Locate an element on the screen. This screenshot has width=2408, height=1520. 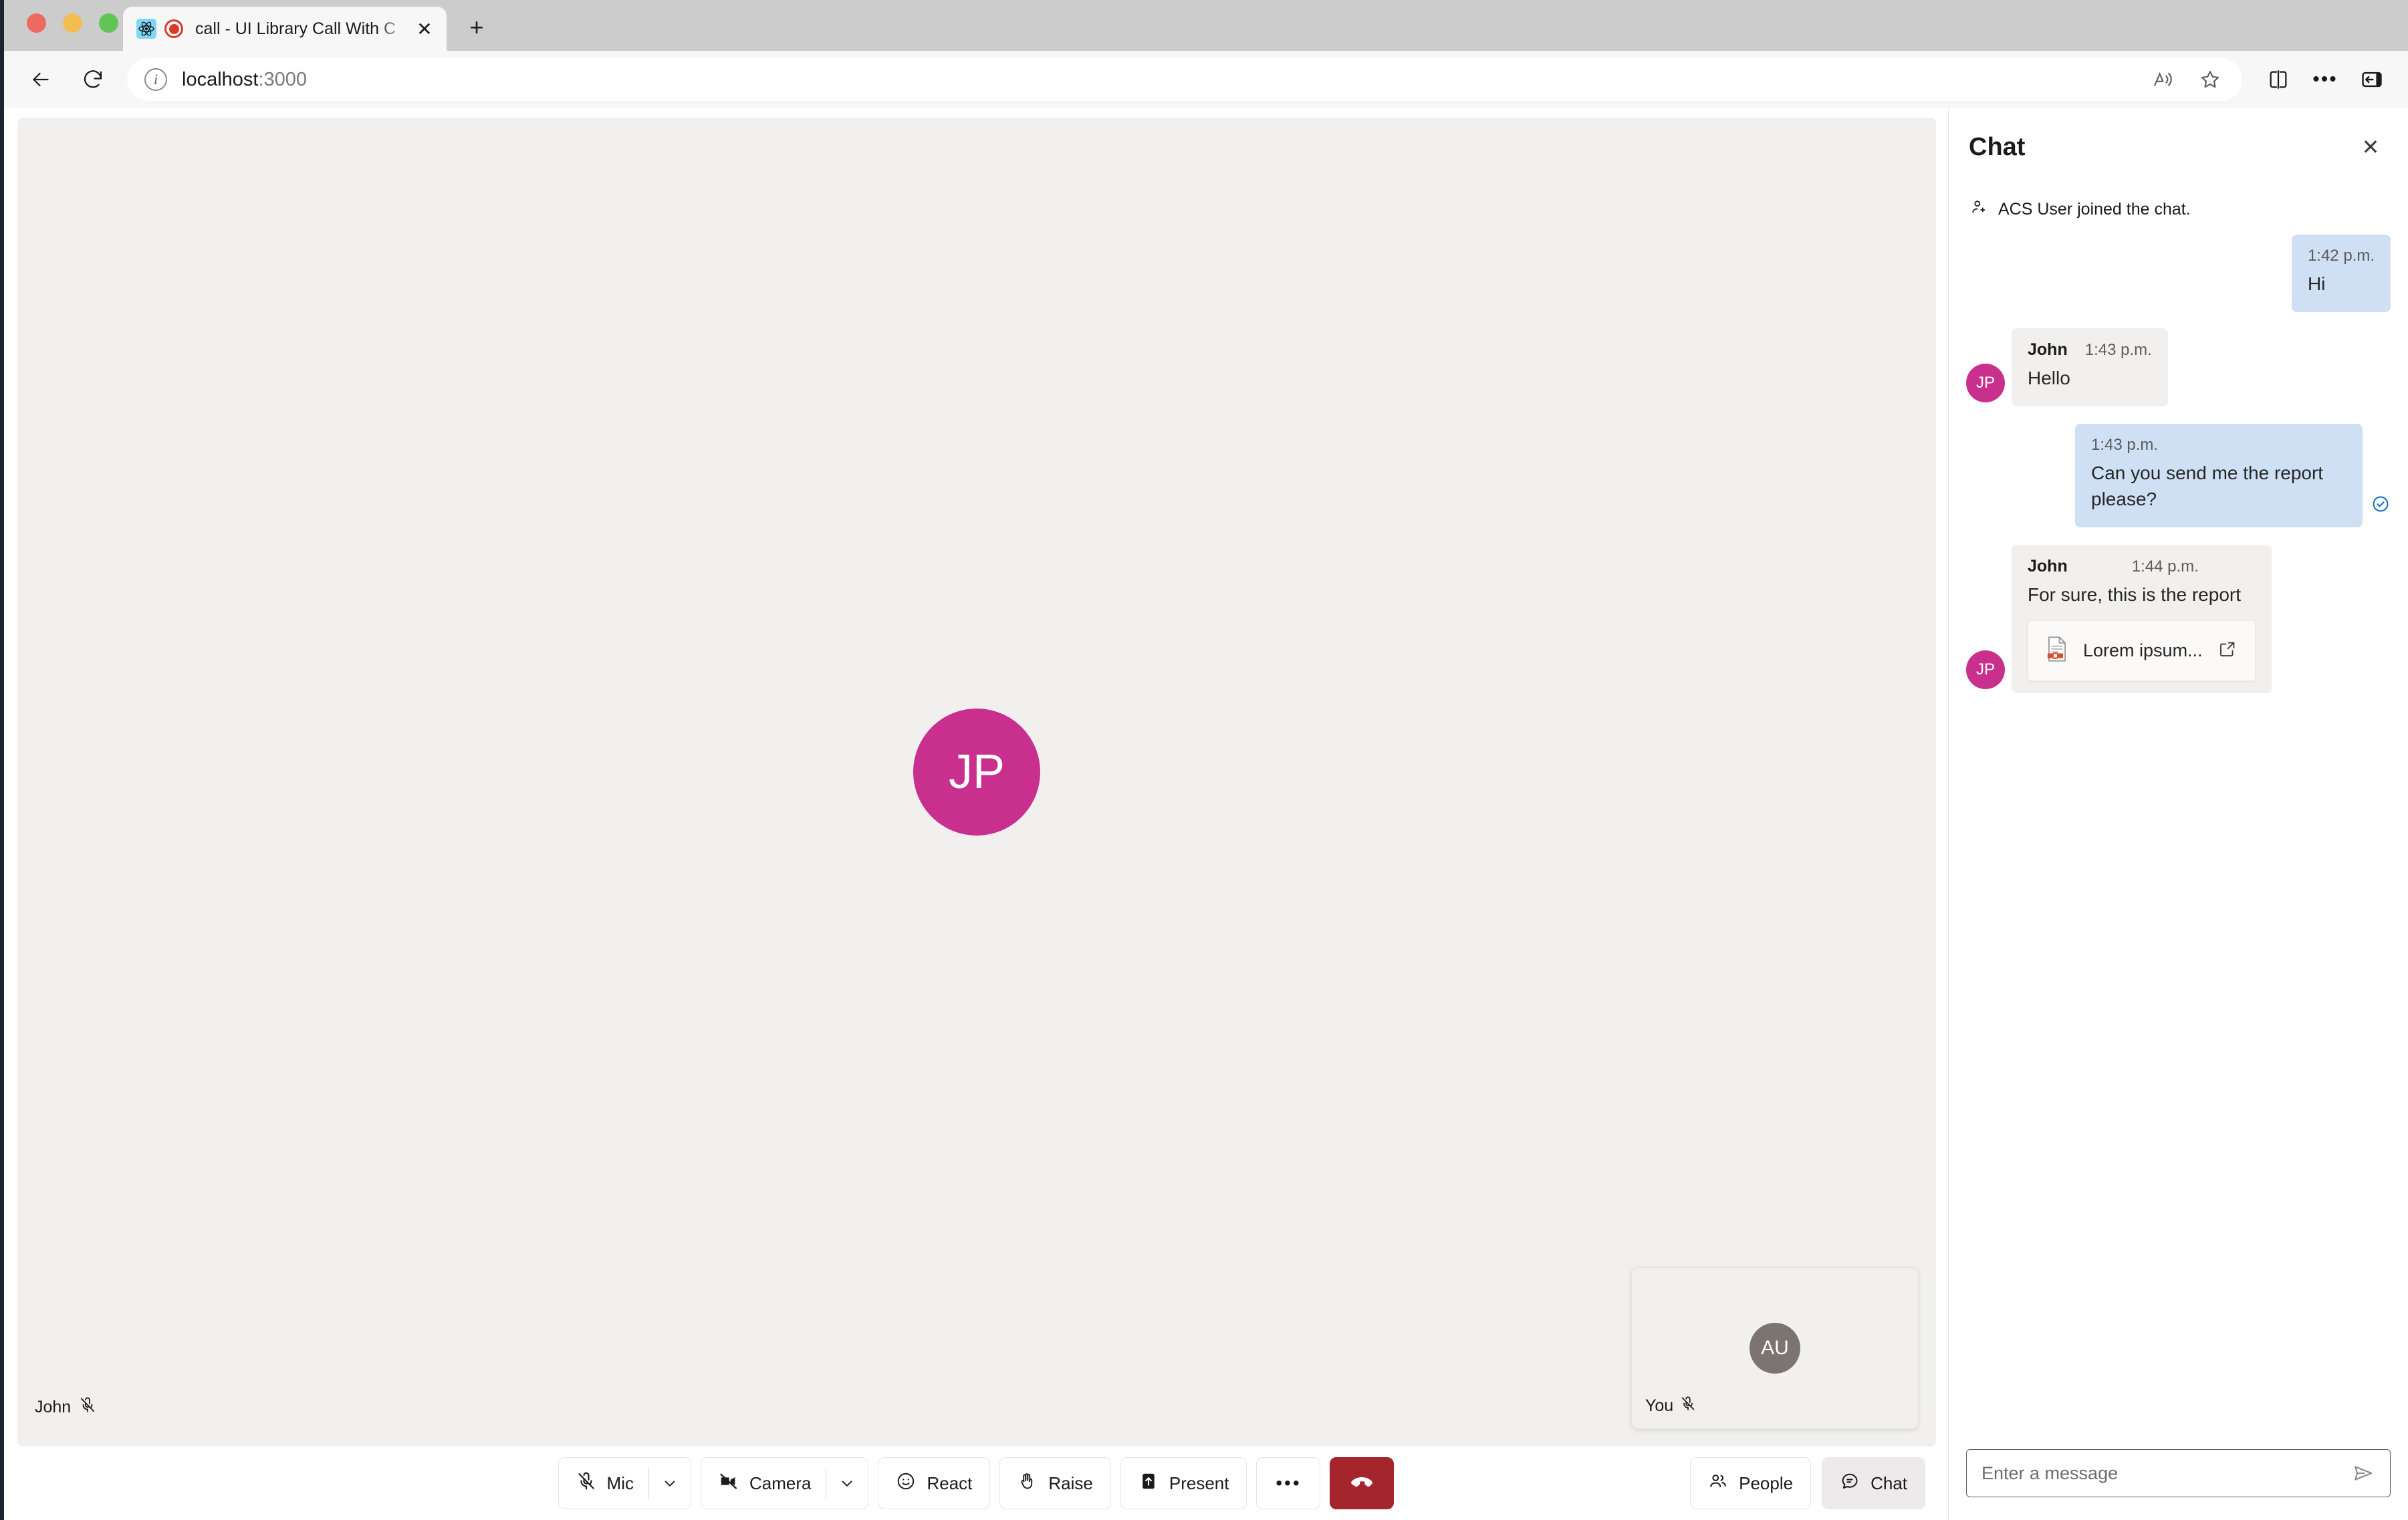
local-participant-name-badge: You is located at coordinates (1670, 1406).